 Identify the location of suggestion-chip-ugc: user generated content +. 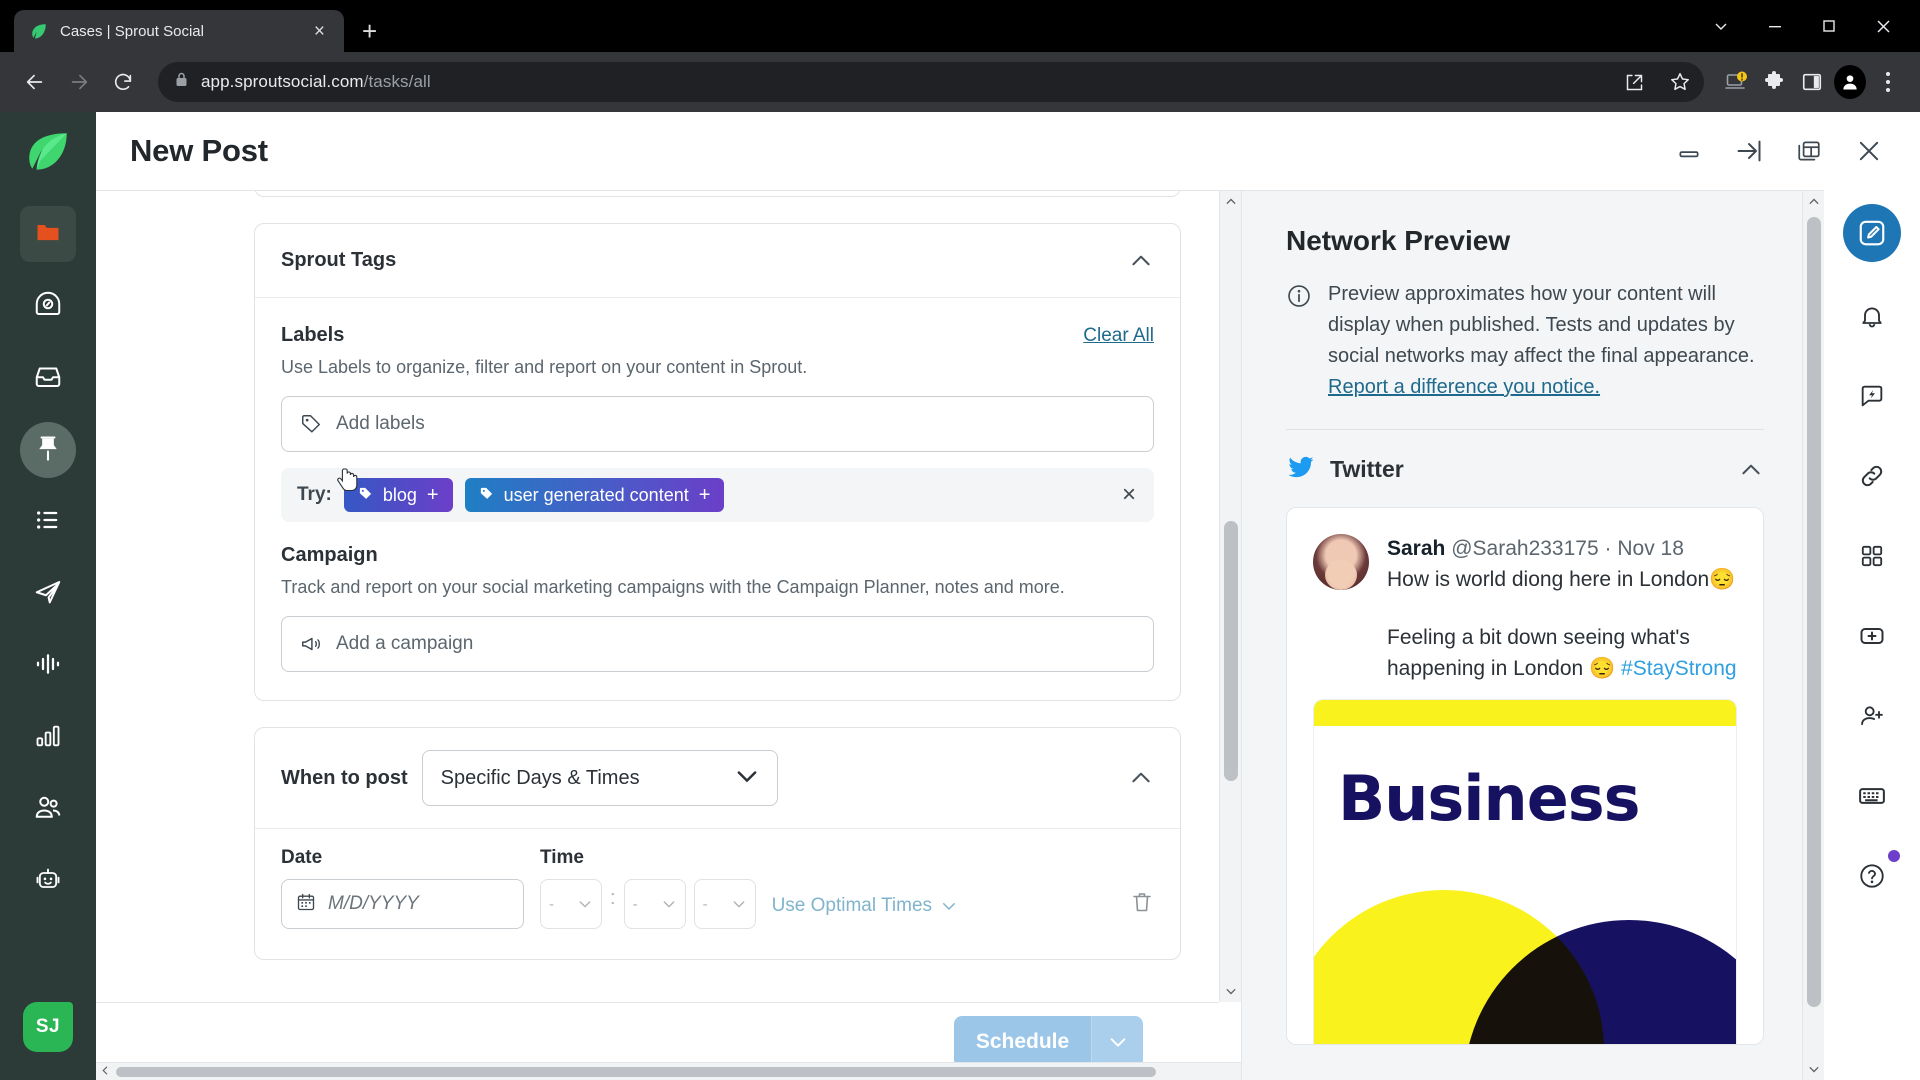
(594, 495).